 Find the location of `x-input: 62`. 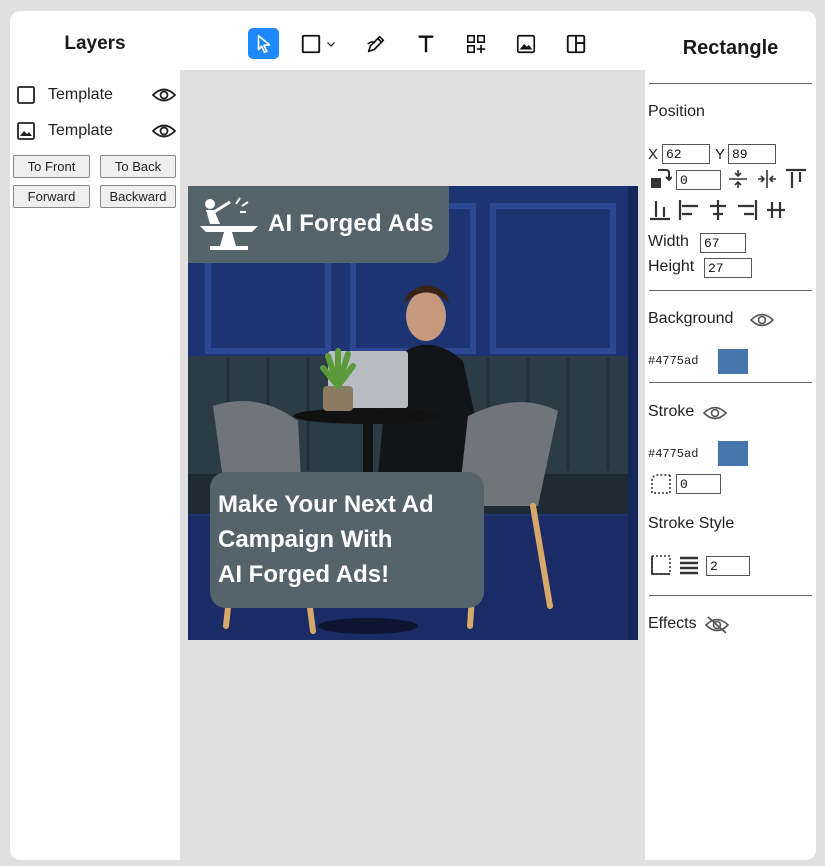

x-input: 62 is located at coordinates (686, 154).